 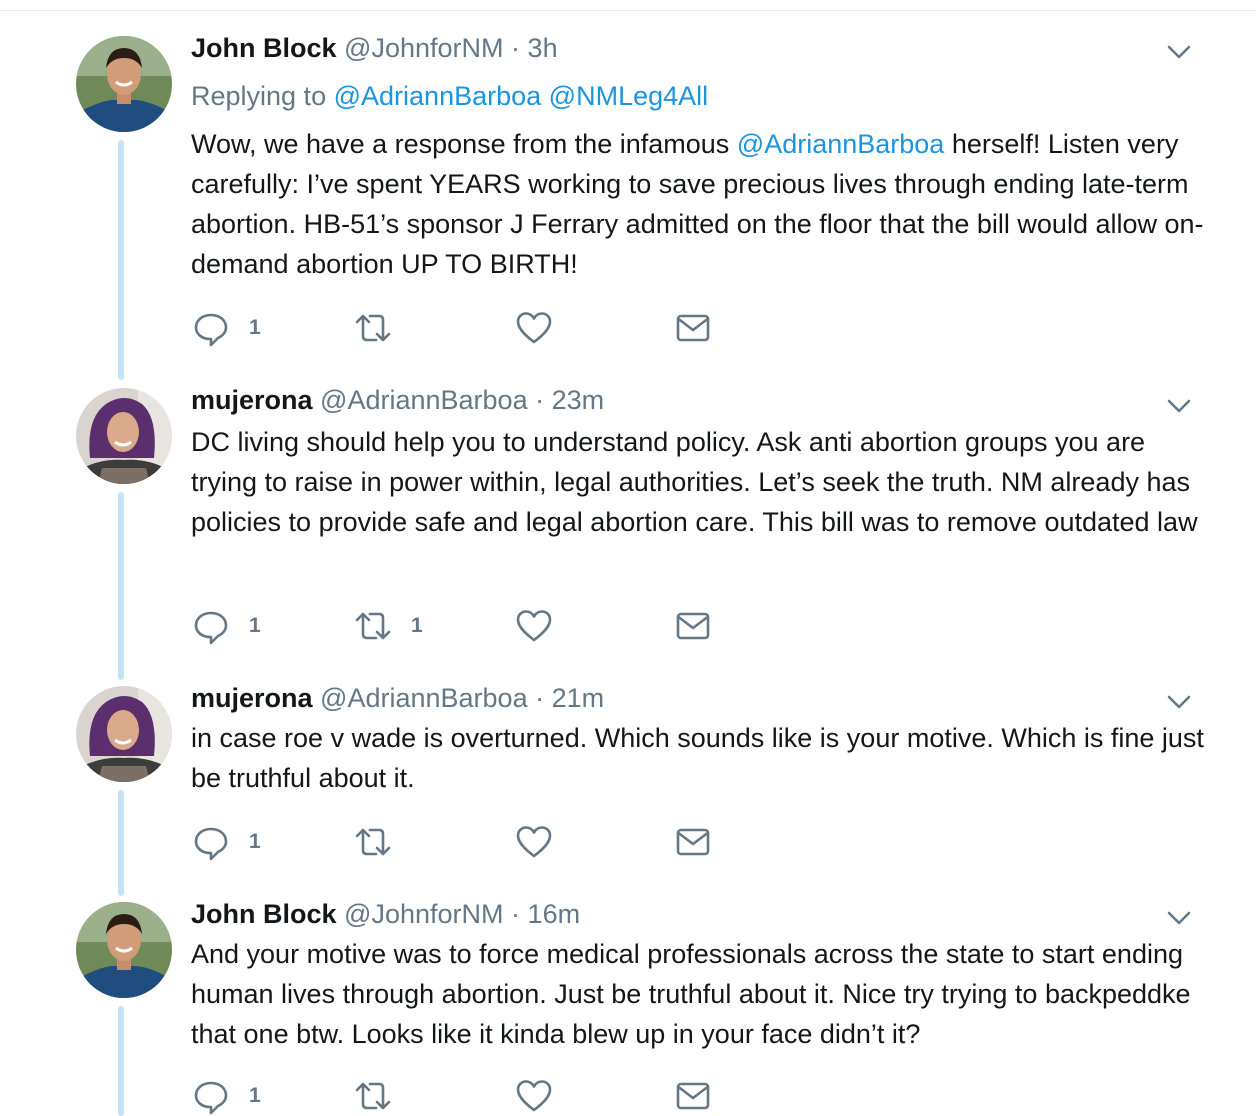 I want to click on timestamp: 16m, so click(x=554, y=914).